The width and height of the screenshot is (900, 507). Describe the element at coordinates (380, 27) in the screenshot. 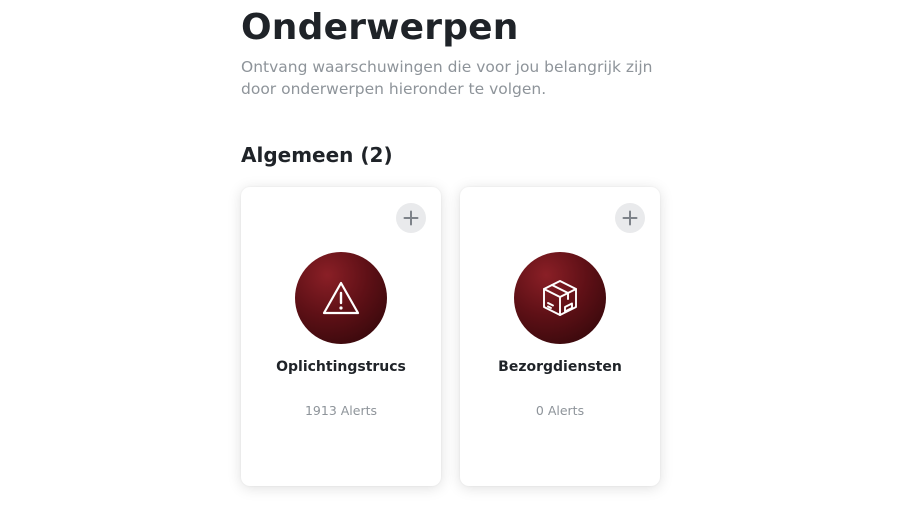

I see `page-title: Onderwerpen` at that location.